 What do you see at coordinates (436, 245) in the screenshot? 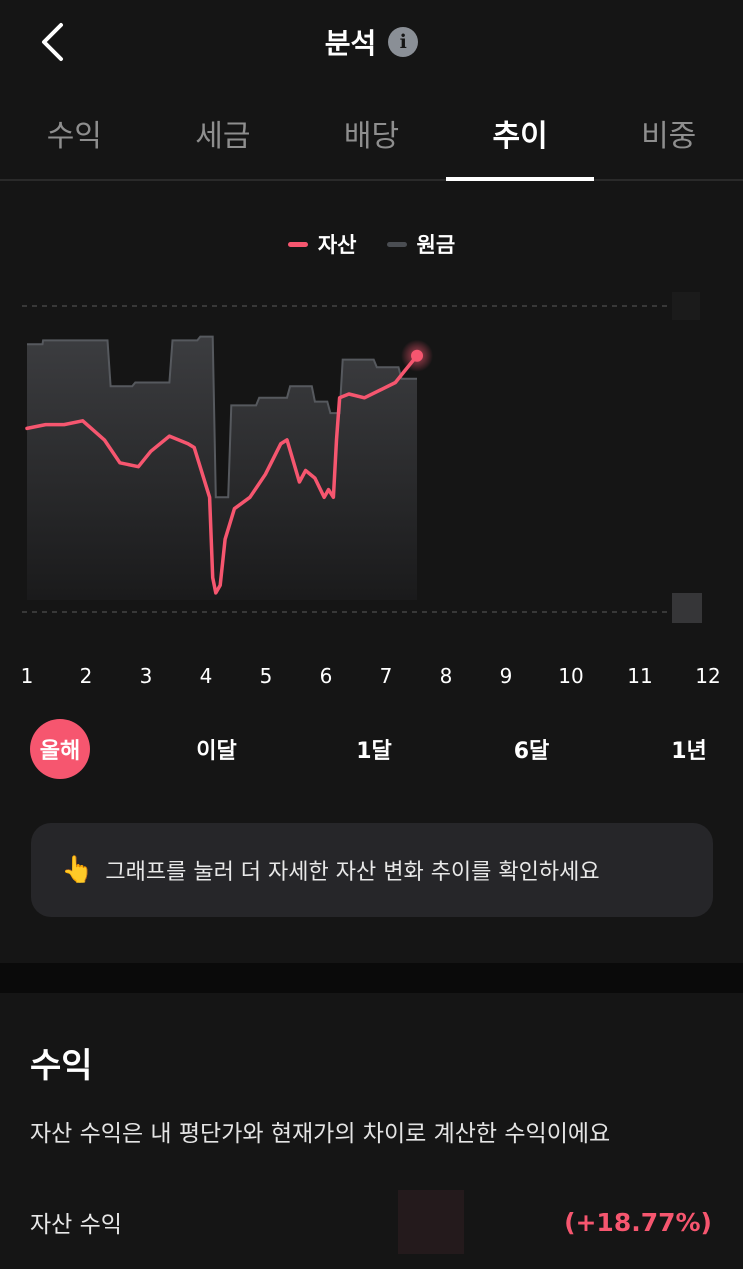
I see `legend-label-principal: 원금` at bounding box center [436, 245].